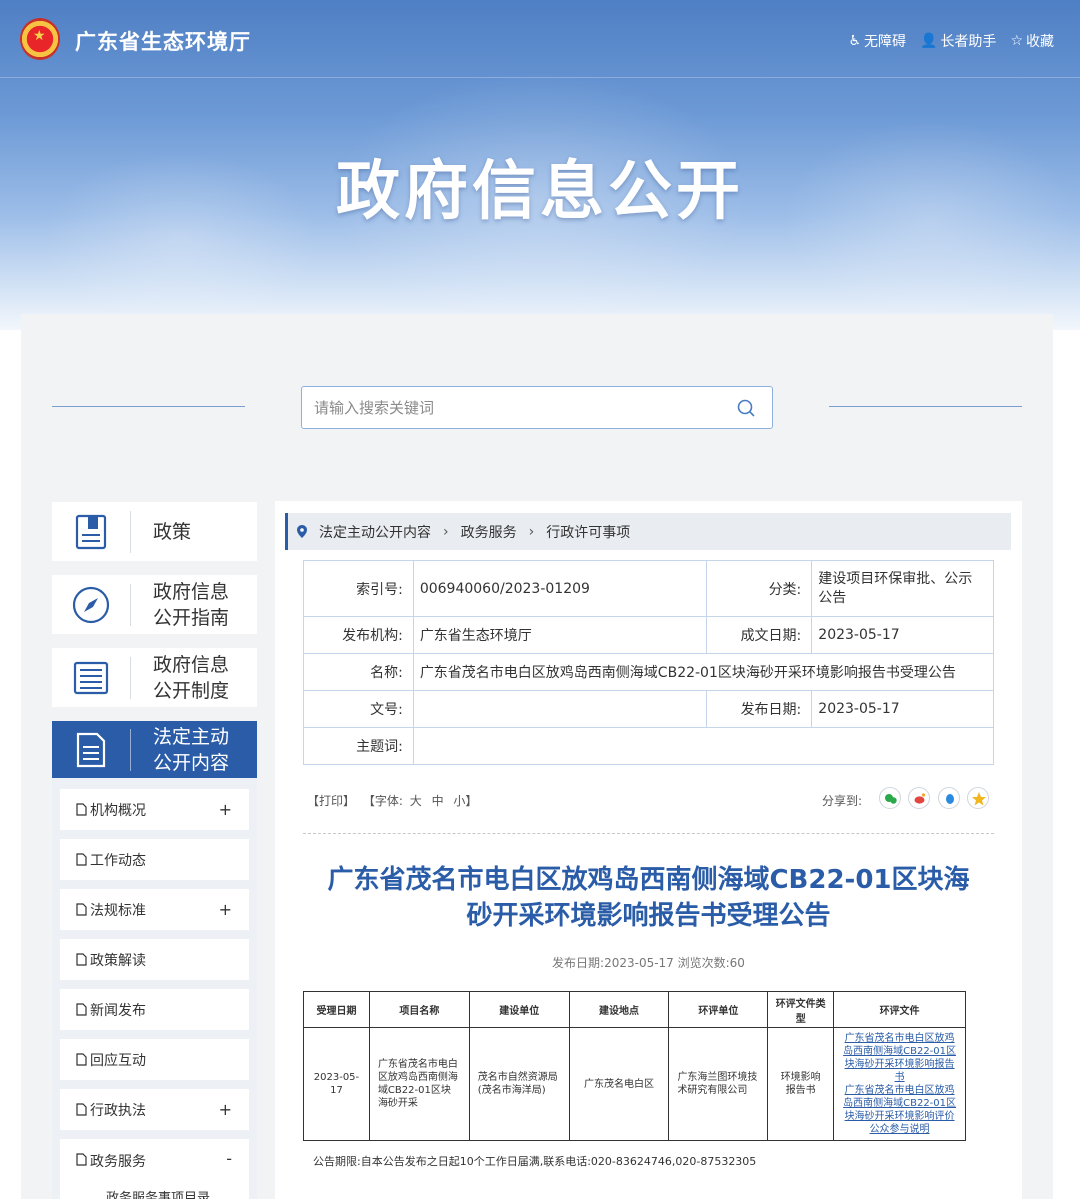 The height and width of the screenshot is (1199, 1080). I want to click on doc-number-value, so click(560, 709).